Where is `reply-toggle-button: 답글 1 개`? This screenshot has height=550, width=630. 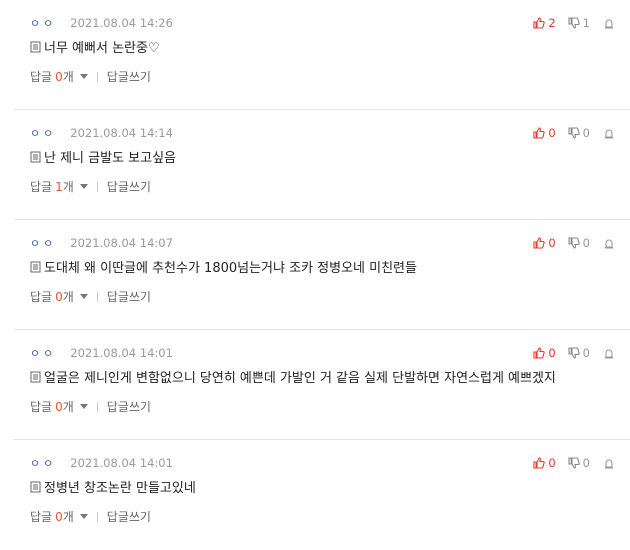 reply-toggle-button: 답글 1 개 is located at coordinates (59, 186).